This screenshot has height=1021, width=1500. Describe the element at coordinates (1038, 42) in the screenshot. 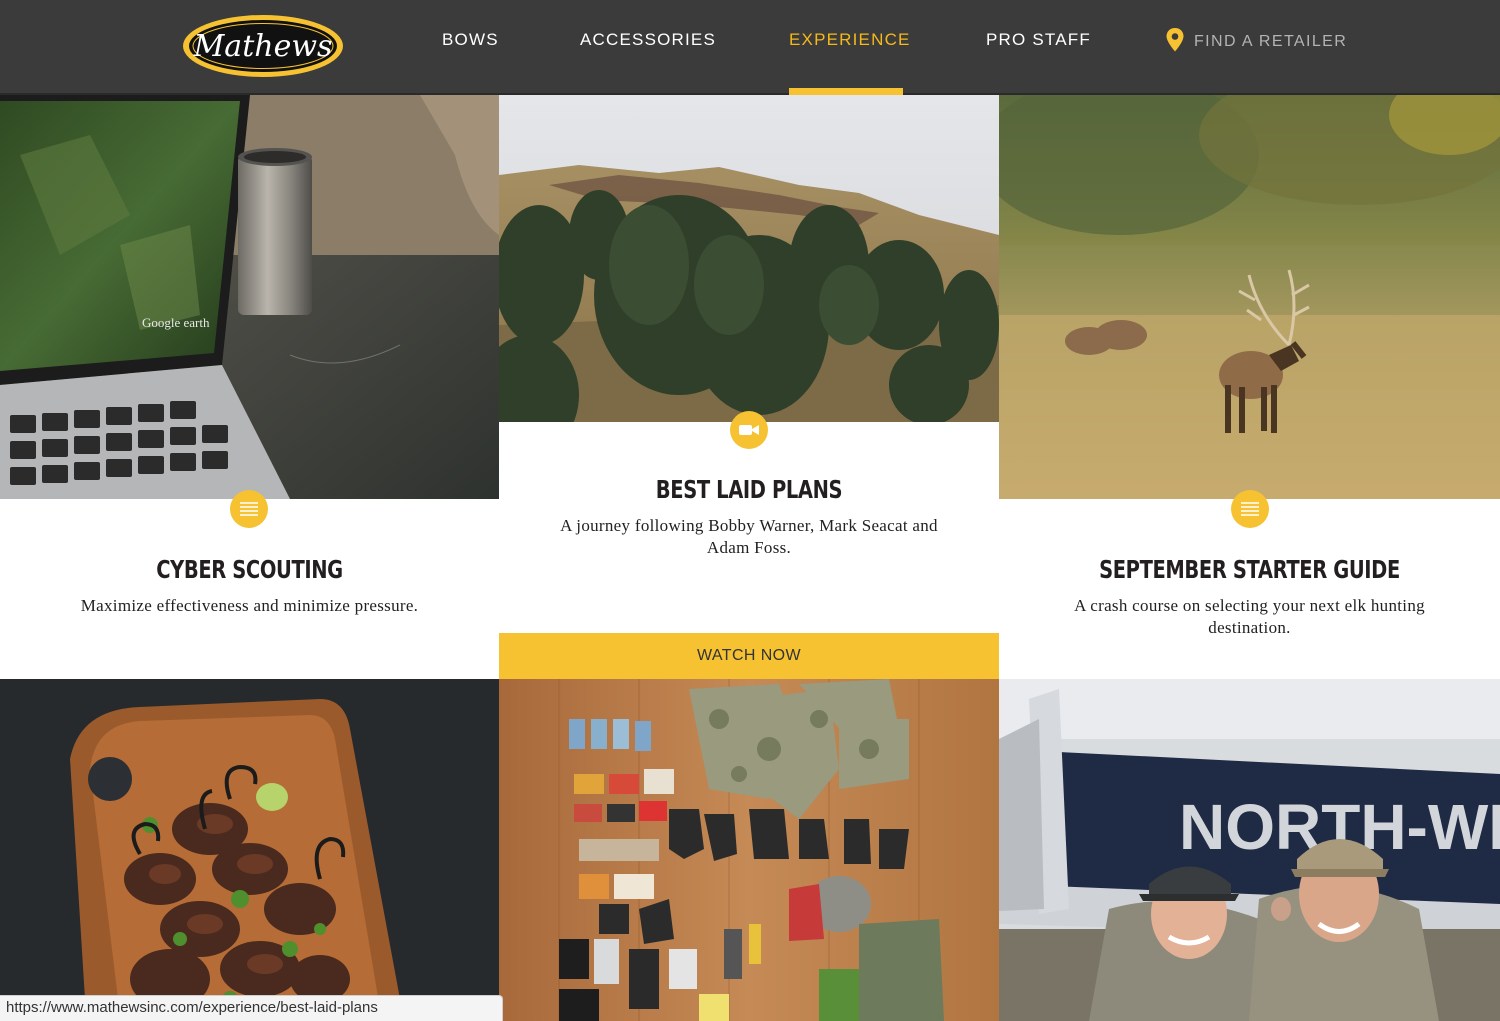

I see `nav-pro-staff: PRO STAFF` at that location.